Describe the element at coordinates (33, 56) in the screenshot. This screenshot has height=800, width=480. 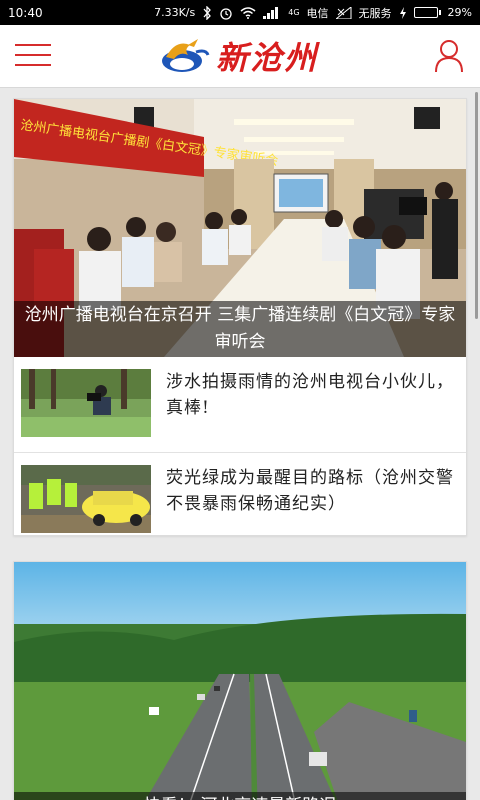
I see `hamburger-menu-icon` at that location.